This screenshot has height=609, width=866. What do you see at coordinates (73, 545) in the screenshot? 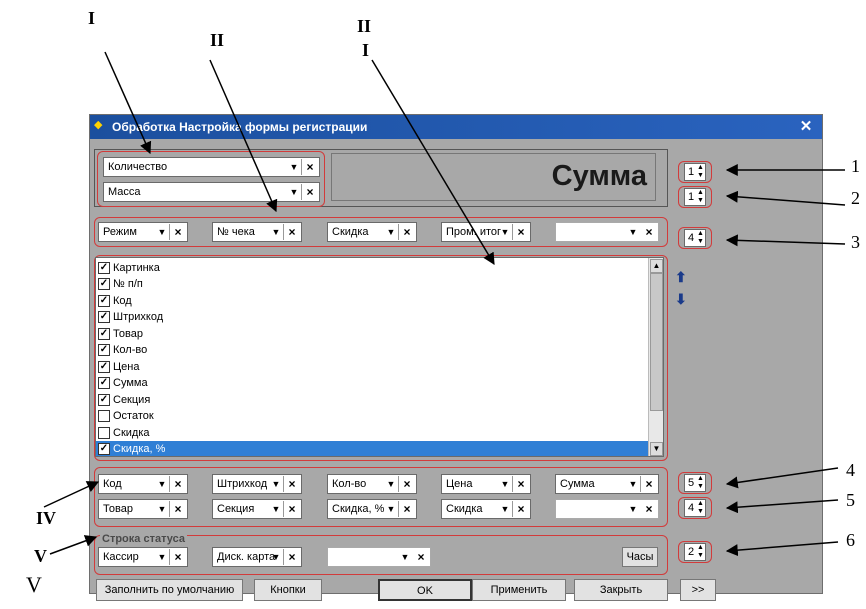
I see `arrow-V` at bounding box center [73, 545].